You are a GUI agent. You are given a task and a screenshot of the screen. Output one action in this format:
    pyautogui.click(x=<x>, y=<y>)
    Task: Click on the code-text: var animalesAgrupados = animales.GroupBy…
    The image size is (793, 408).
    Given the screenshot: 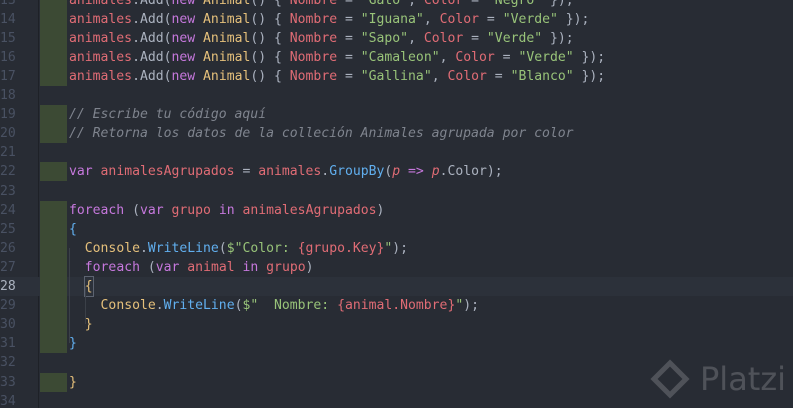 What is the action you would take?
    pyautogui.click(x=286, y=171)
    